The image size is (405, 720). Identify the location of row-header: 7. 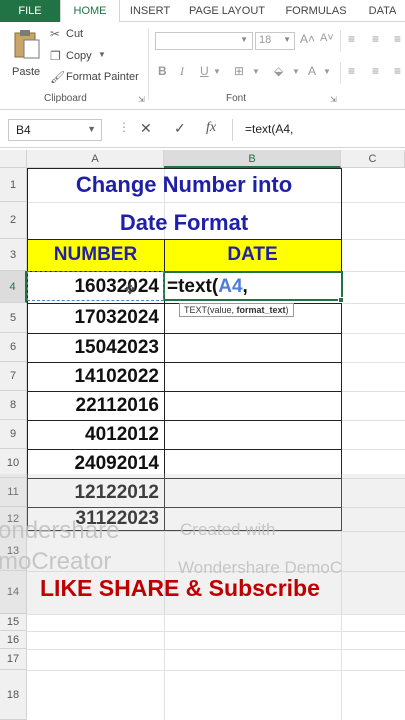
(13, 376).